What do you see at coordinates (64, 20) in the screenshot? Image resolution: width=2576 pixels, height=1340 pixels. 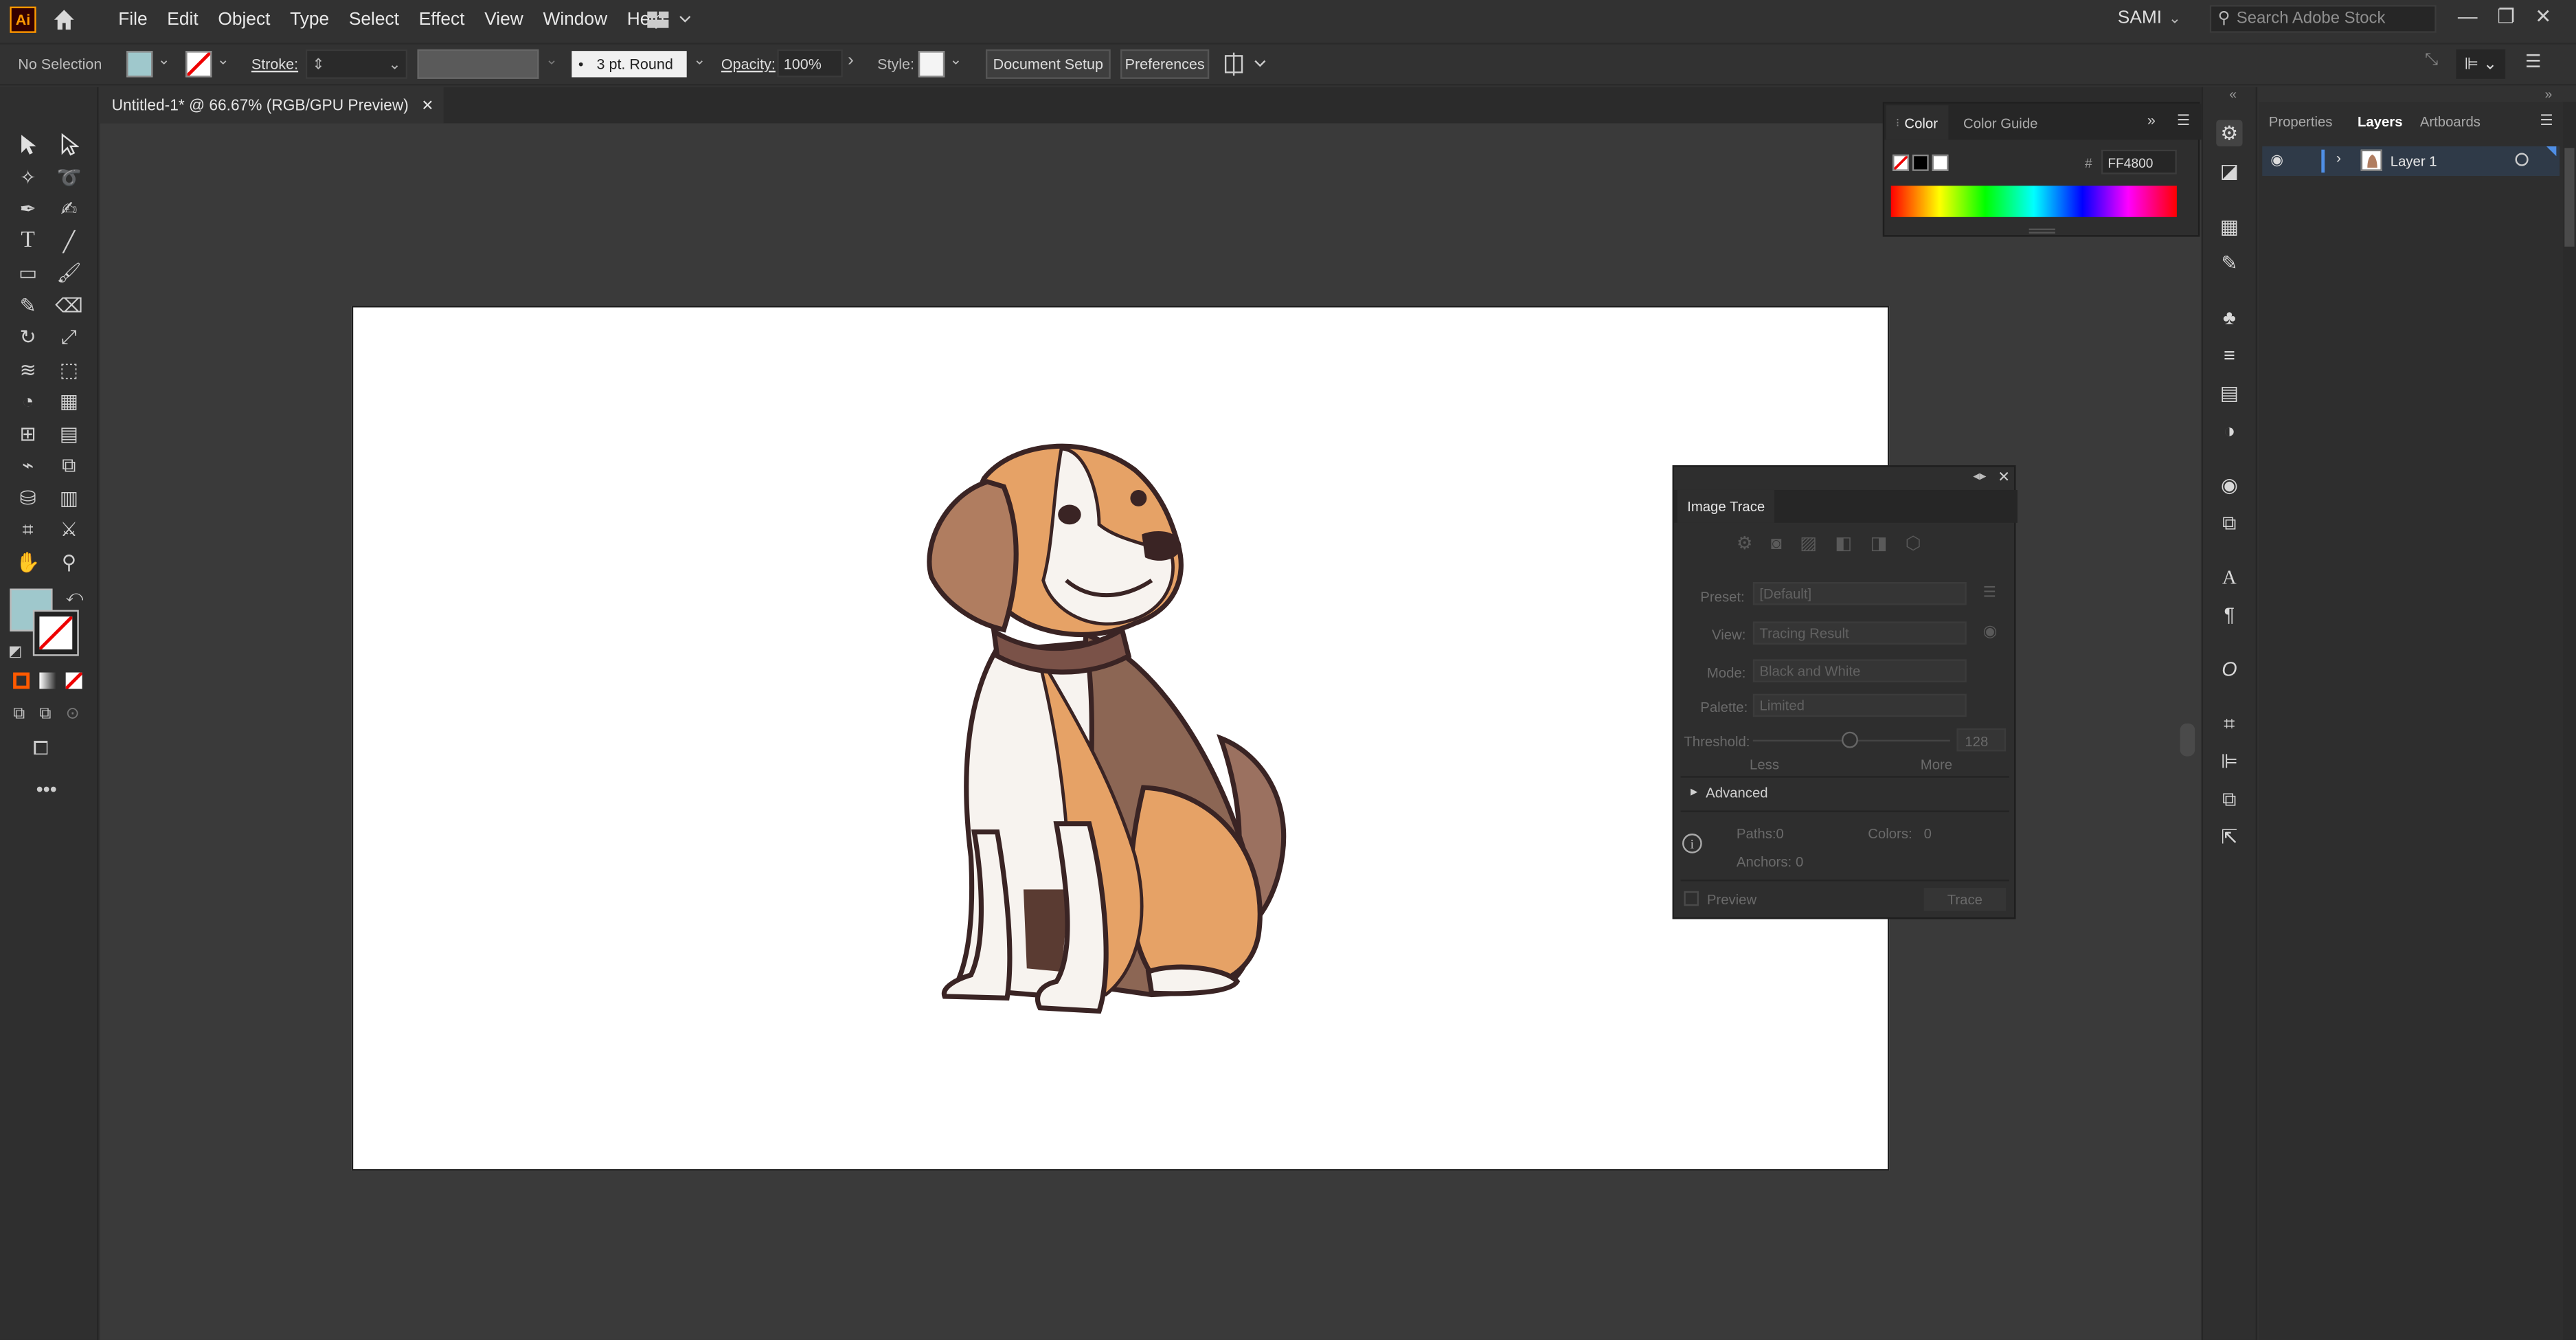 I see `home-icon` at bounding box center [64, 20].